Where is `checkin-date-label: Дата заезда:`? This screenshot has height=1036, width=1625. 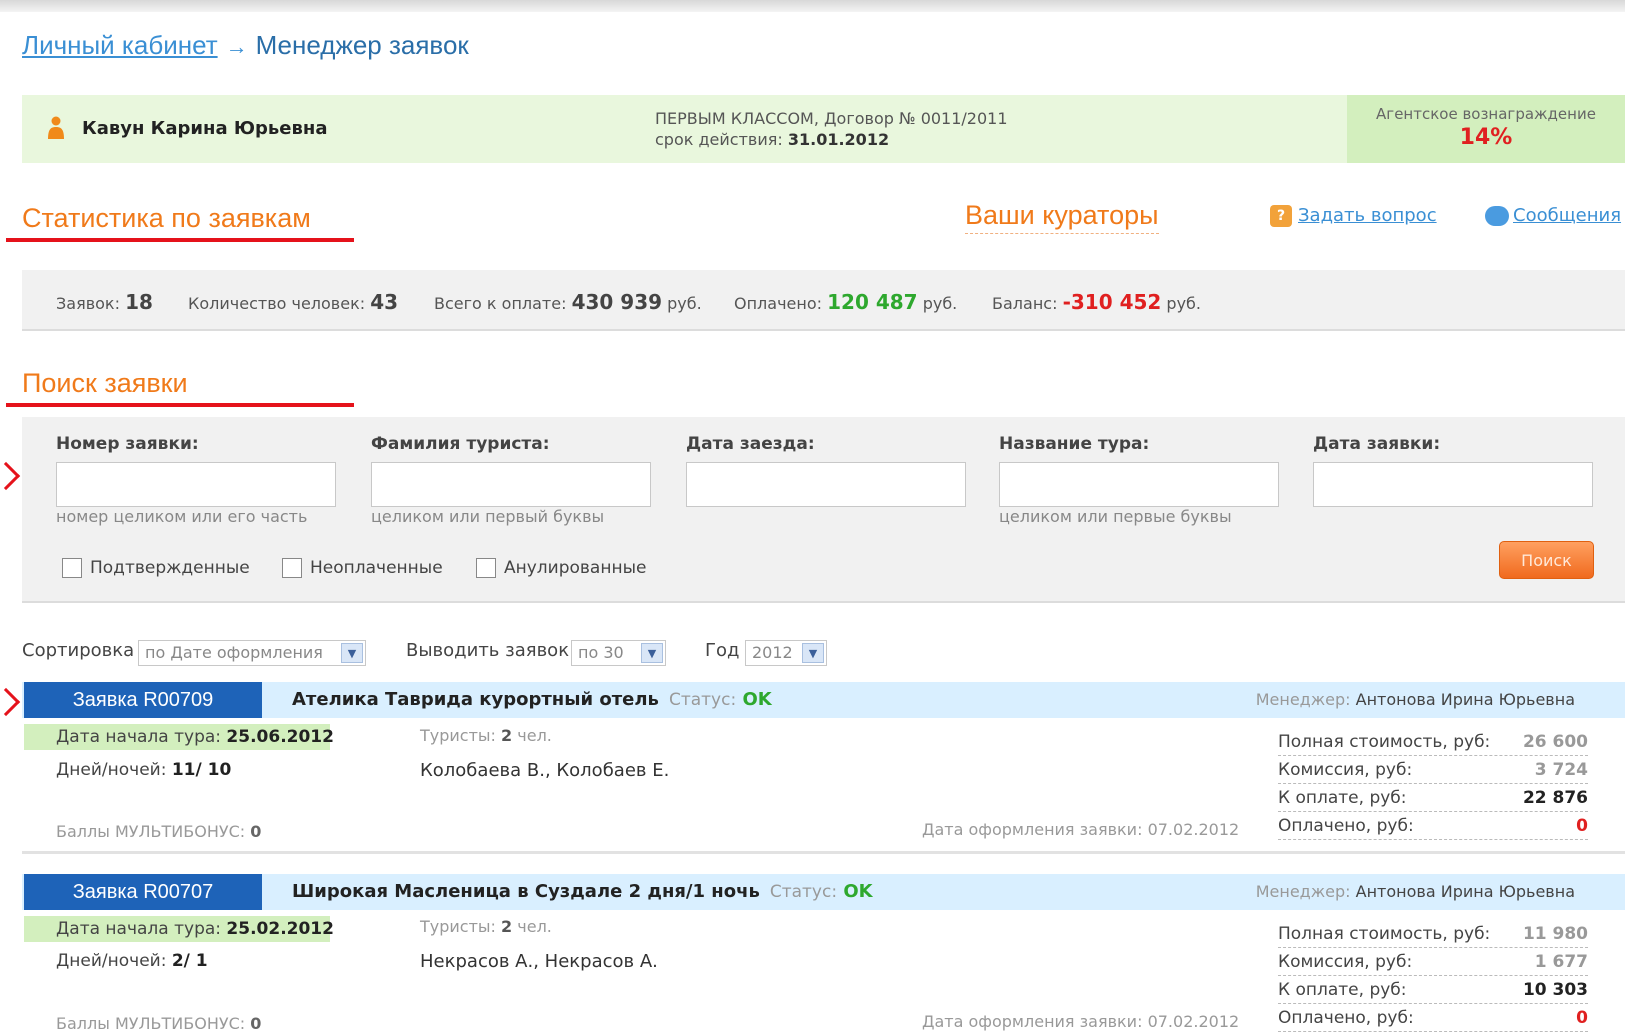
checkin-date-label: Дата заезда: is located at coordinates (750, 444).